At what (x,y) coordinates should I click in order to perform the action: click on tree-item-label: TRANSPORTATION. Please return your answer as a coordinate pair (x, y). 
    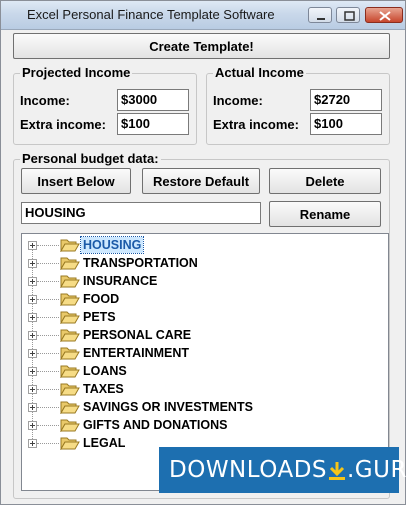
    Looking at the image, I should click on (140, 263).